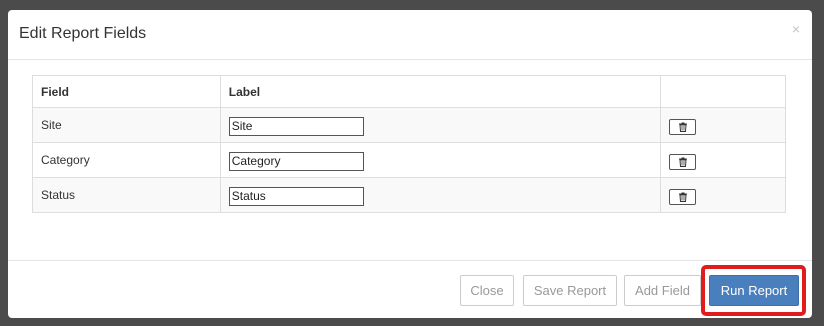 This screenshot has width=824, height=326. What do you see at coordinates (440, 91) in the screenshot?
I see `column-header-label: Label` at bounding box center [440, 91].